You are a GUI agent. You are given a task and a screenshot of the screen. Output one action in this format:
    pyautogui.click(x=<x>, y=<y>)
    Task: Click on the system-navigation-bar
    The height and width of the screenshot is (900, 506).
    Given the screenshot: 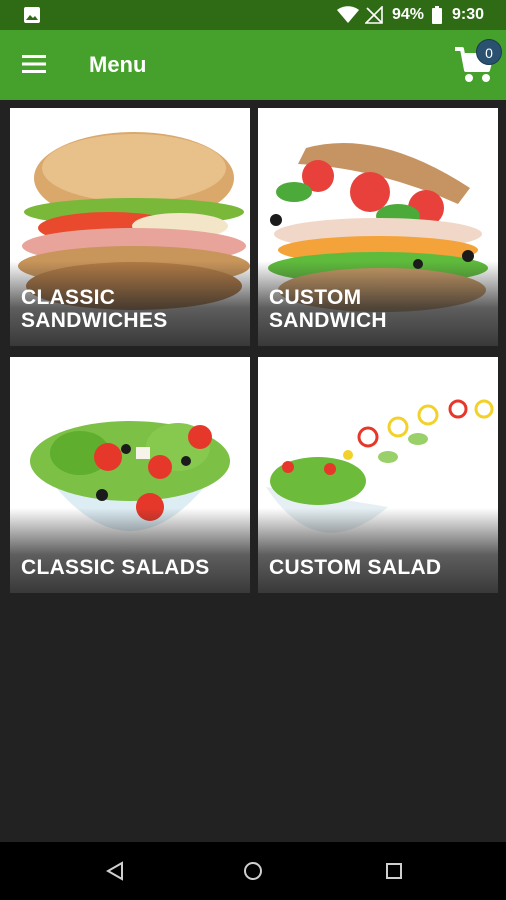 What is the action you would take?
    pyautogui.click(x=253, y=871)
    